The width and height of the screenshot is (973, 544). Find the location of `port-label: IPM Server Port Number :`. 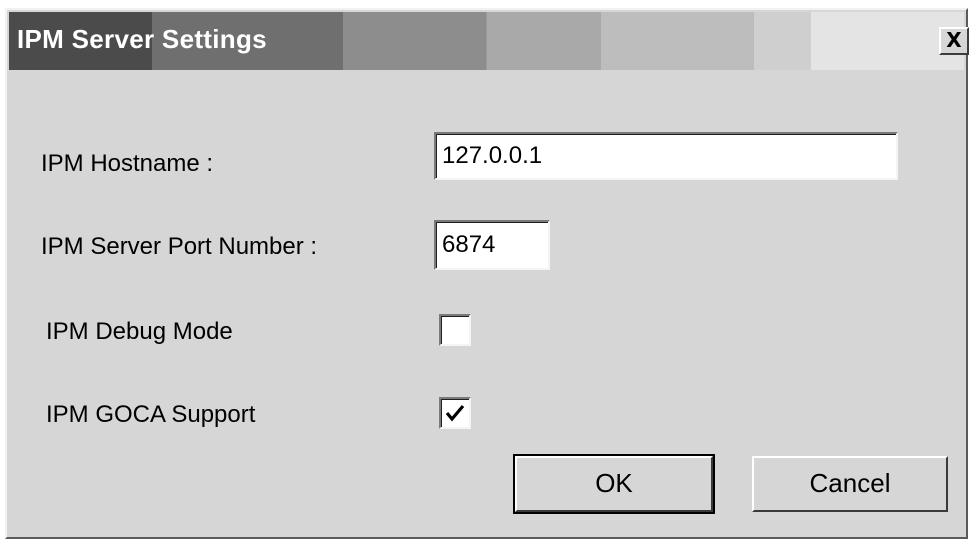

port-label: IPM Server Port Number : is located at coordinates (179, 246).